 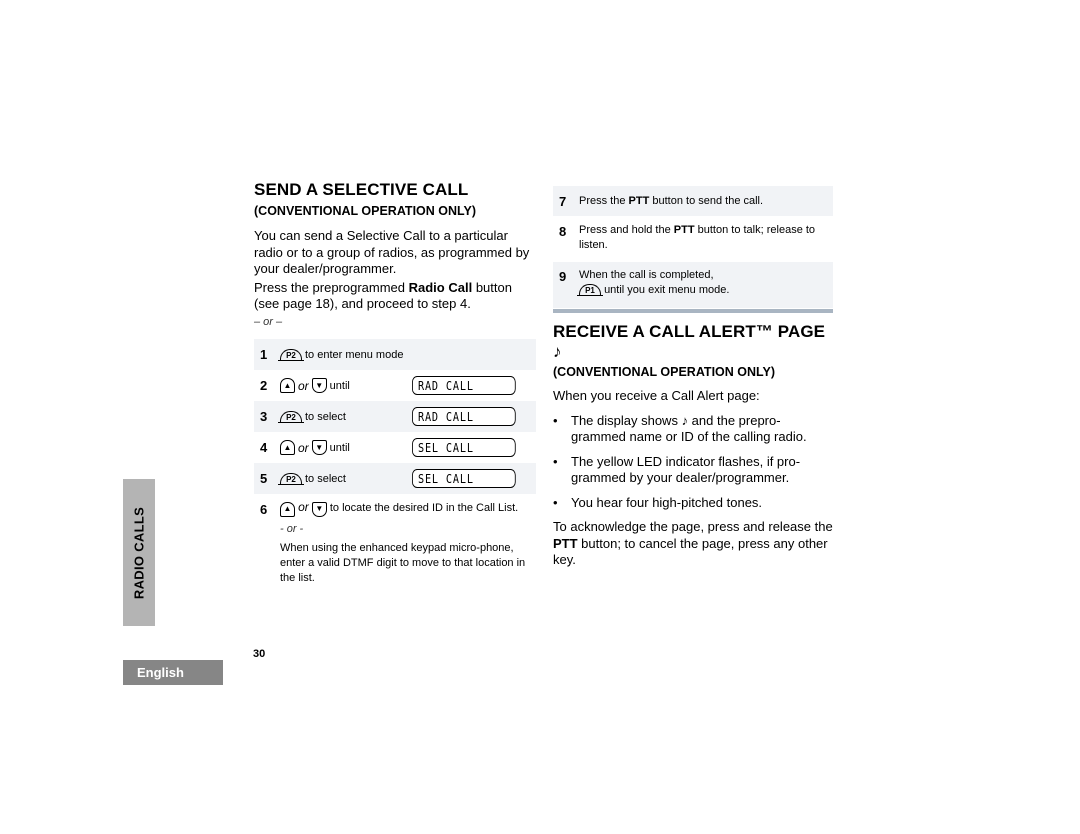 I want to click on section-title-receive-call-alert: RECEIVE A CALL ALERT™ PAGE ♪, so click(x=694, y=342).